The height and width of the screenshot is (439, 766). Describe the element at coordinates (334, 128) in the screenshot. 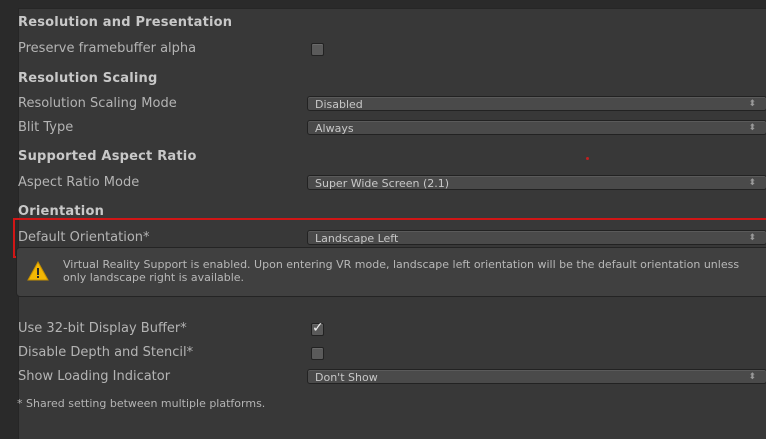

I see `dropdown-value: Always` at that location.